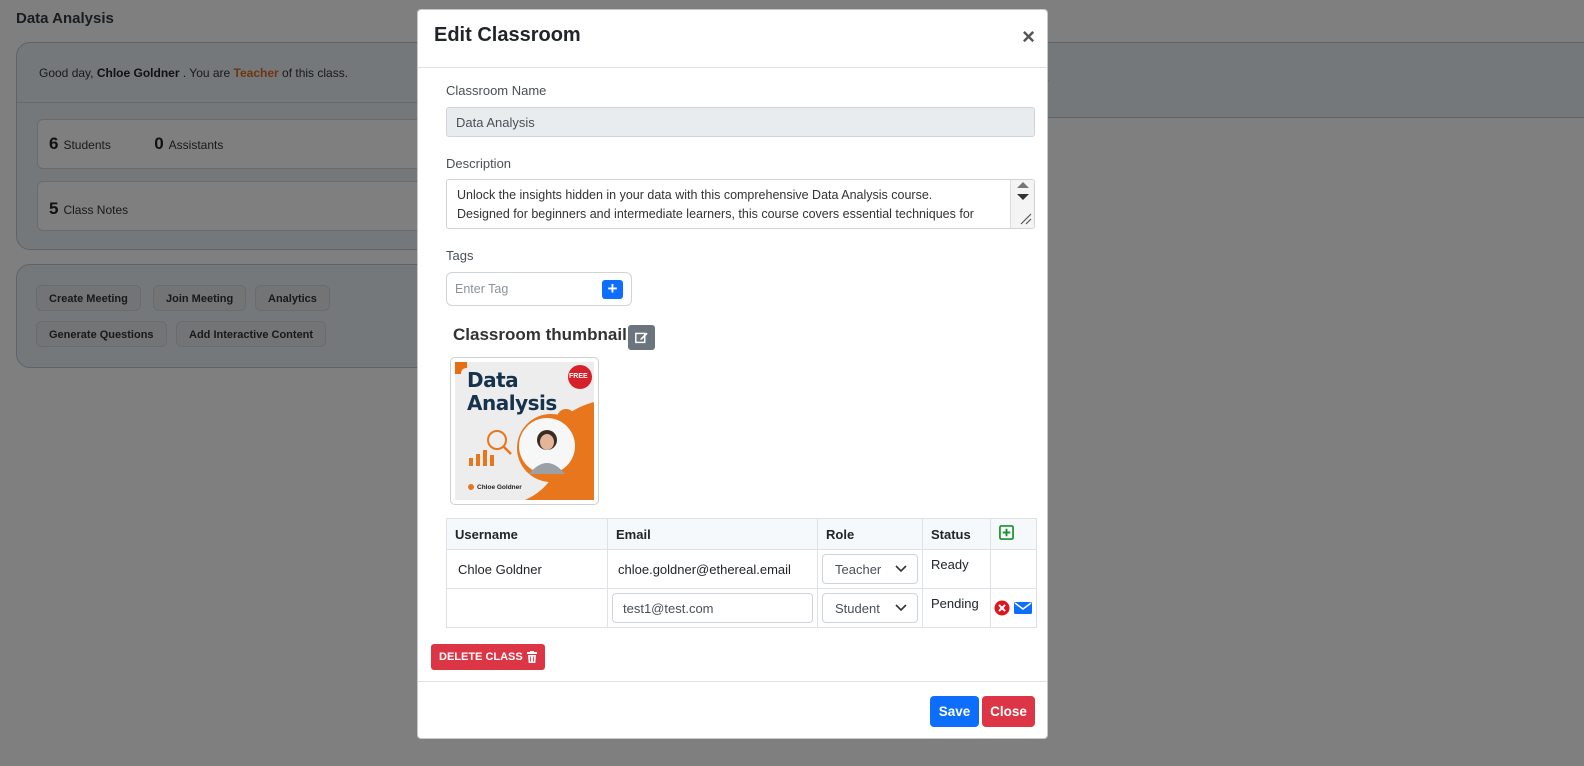 This screenshot has width=1584, height=766. What do you see at coordinates (950, 564) in the screenshot?
I see `status-text: Ready` at bounding box center [950, 564].